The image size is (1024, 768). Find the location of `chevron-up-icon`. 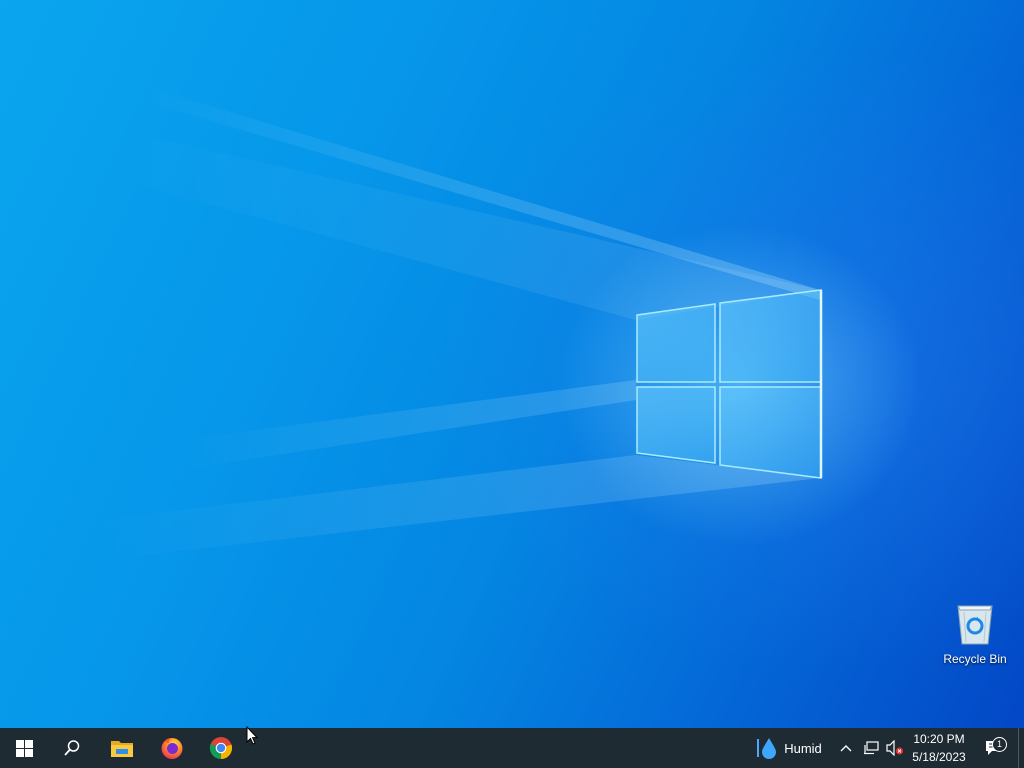

chevron-up-icon is located at coordinates (846, 748).